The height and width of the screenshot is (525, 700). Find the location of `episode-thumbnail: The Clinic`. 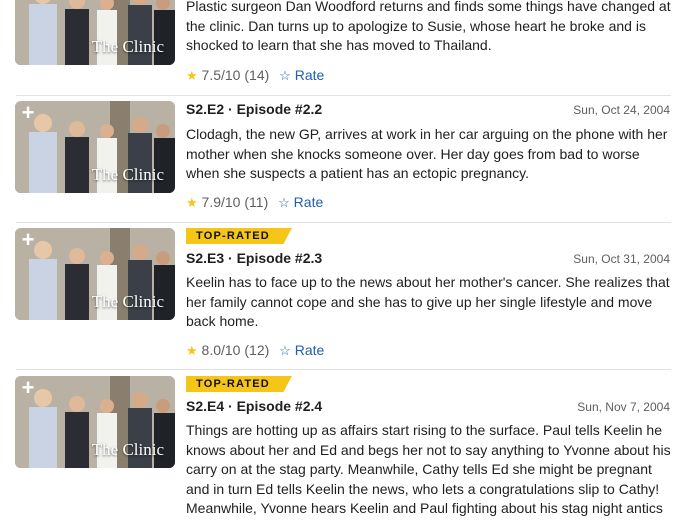

episode-thumbnail: The Clinic is located at coordinates (95, 32).